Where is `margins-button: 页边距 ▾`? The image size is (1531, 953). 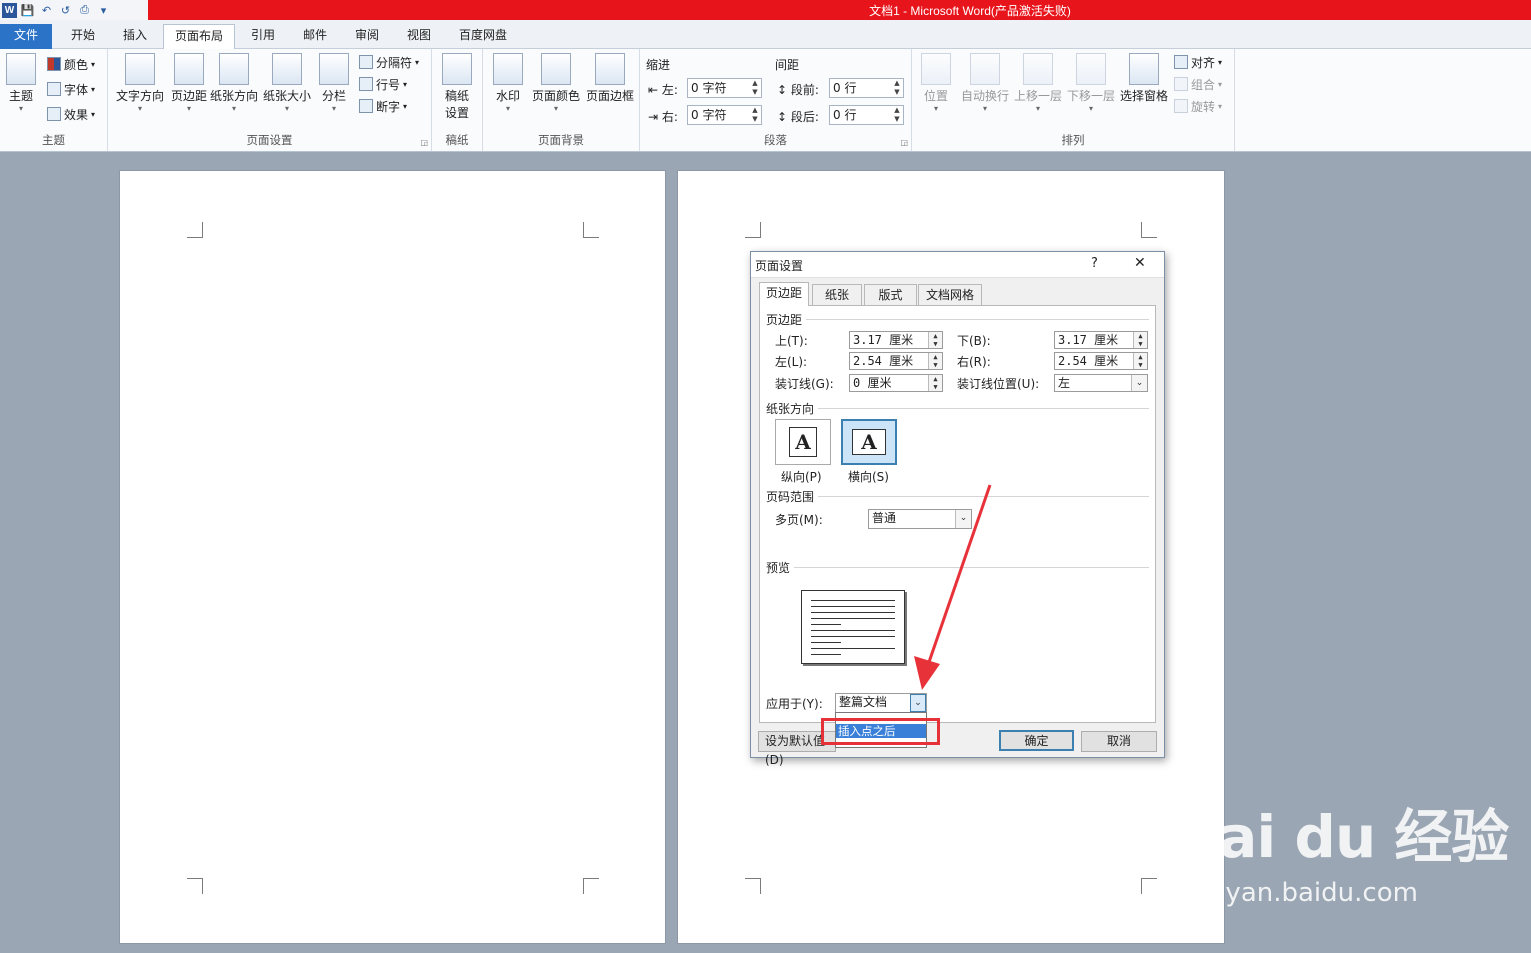
margins-button: 页边距 ▾ is located at coordinates (189, 83).